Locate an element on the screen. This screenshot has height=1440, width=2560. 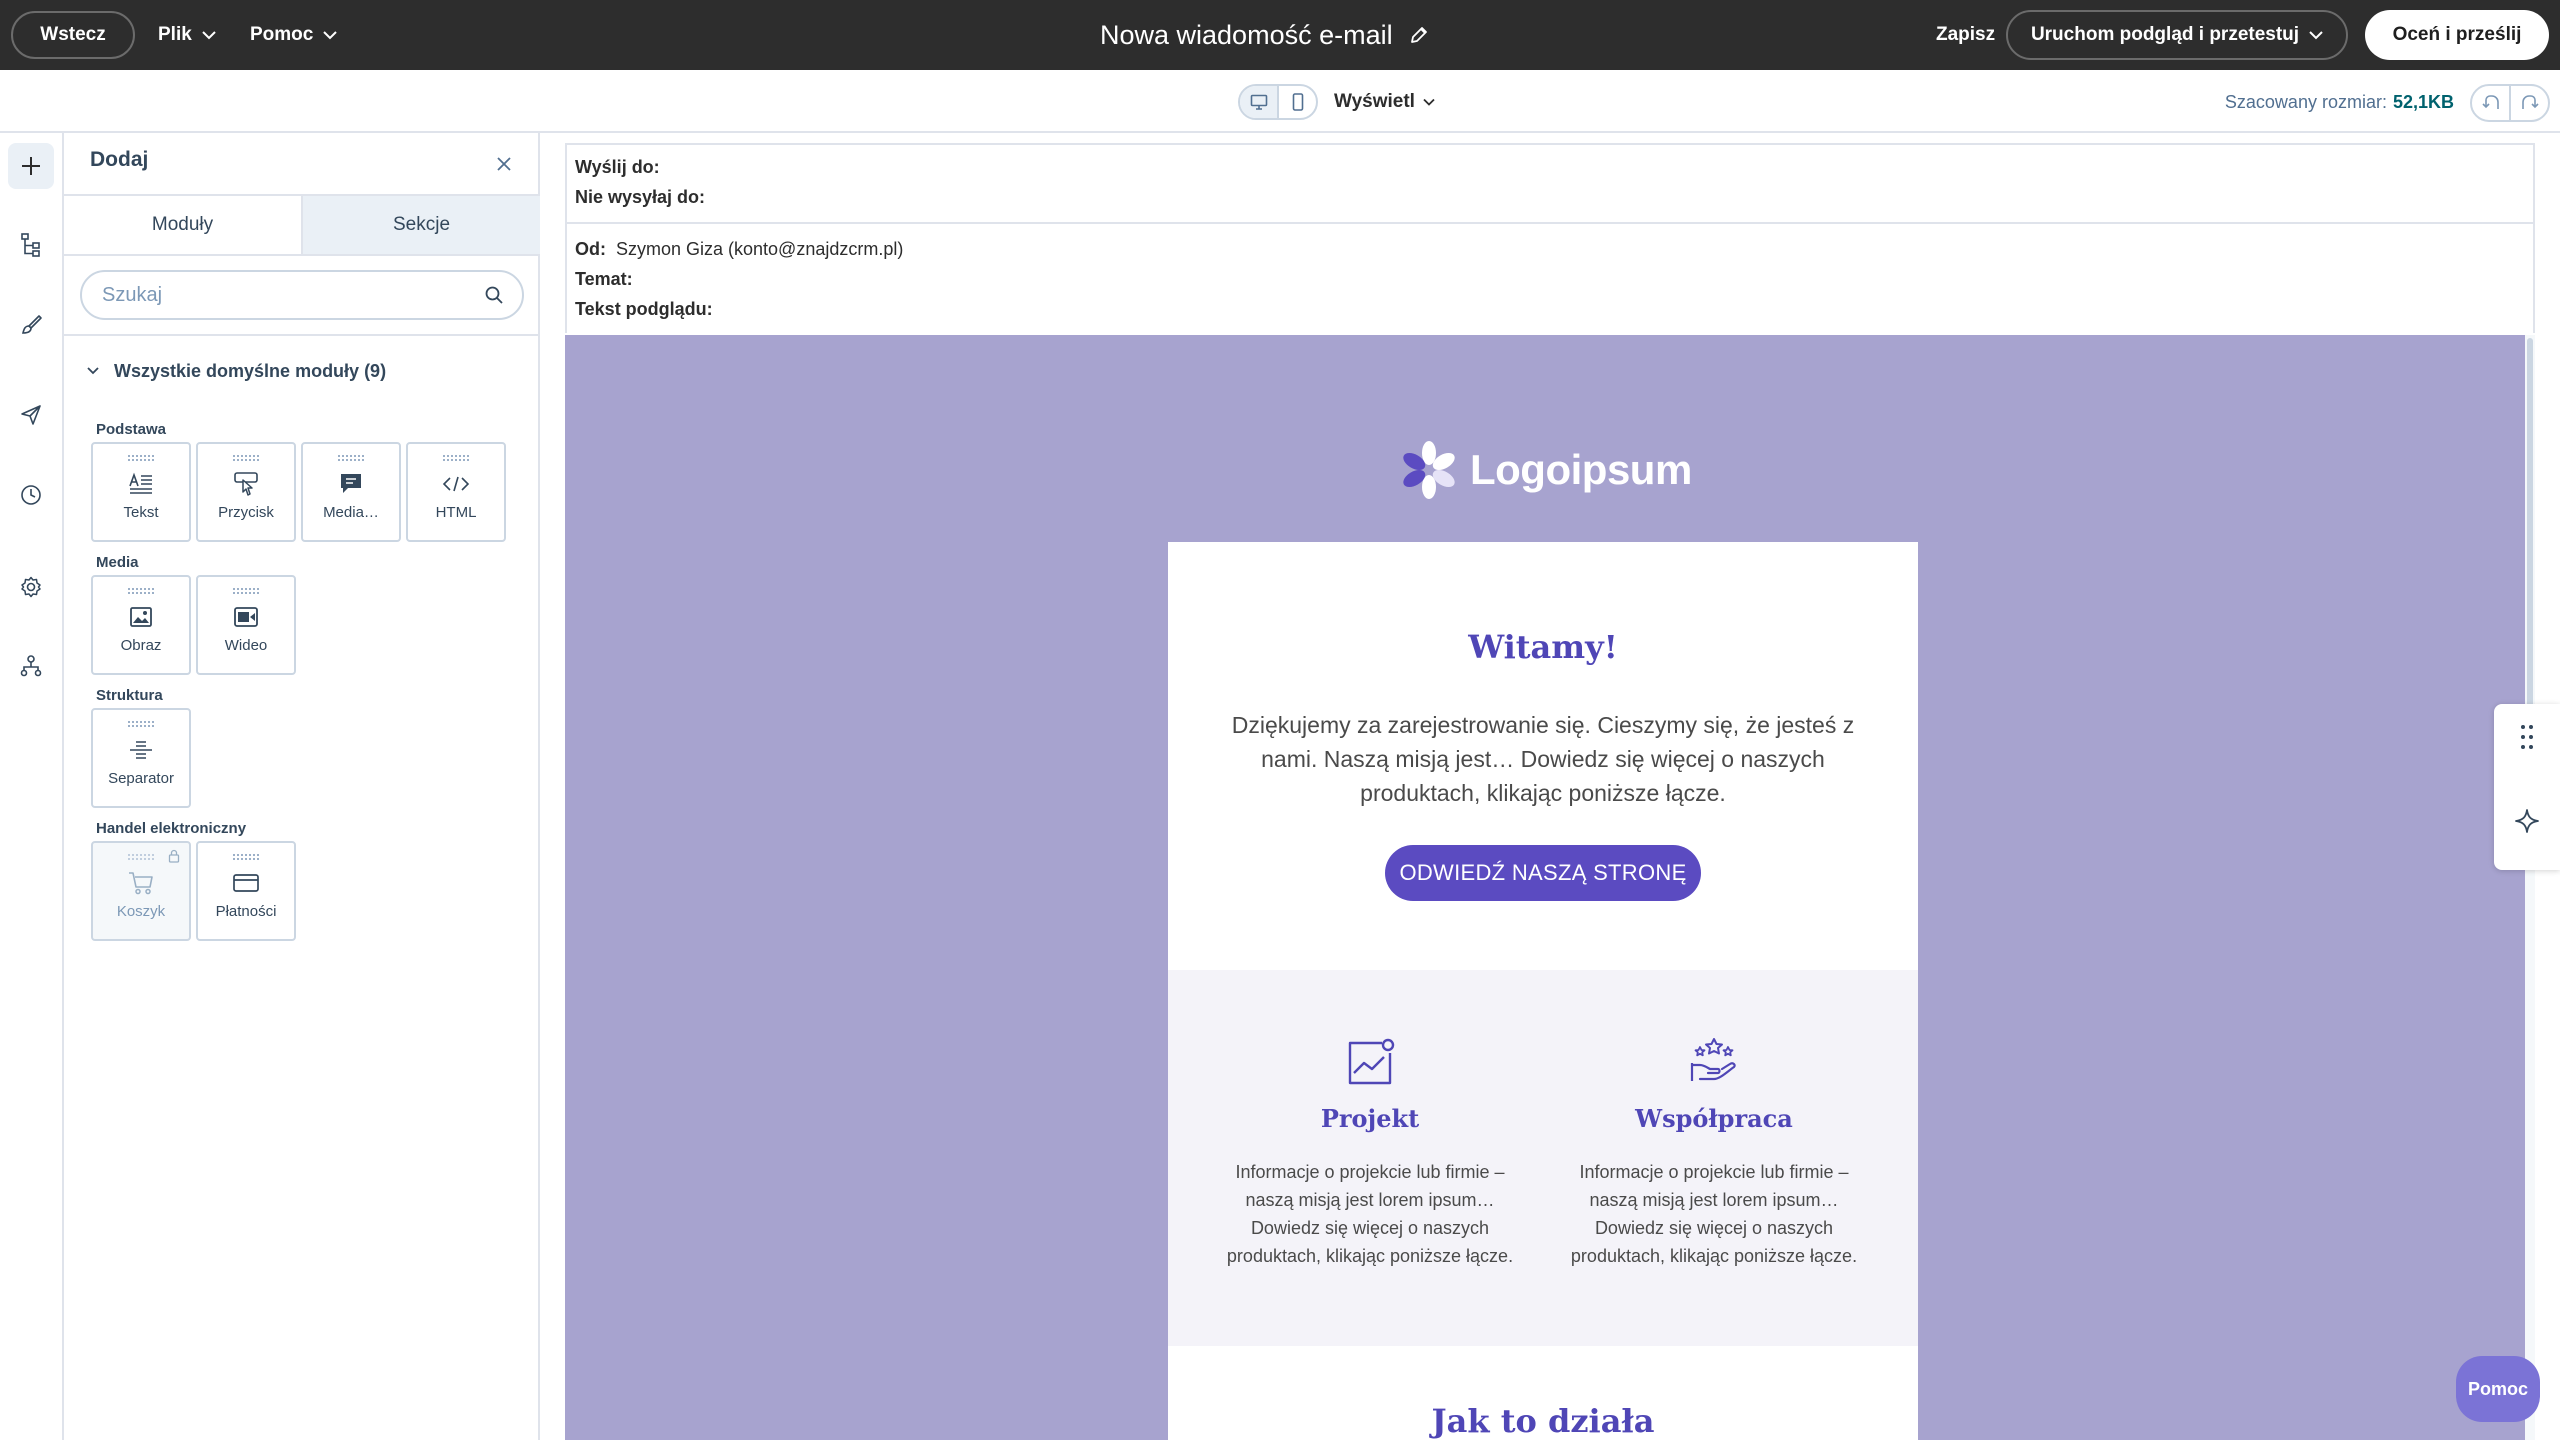
image-icon is located at coordinates (141, 617).